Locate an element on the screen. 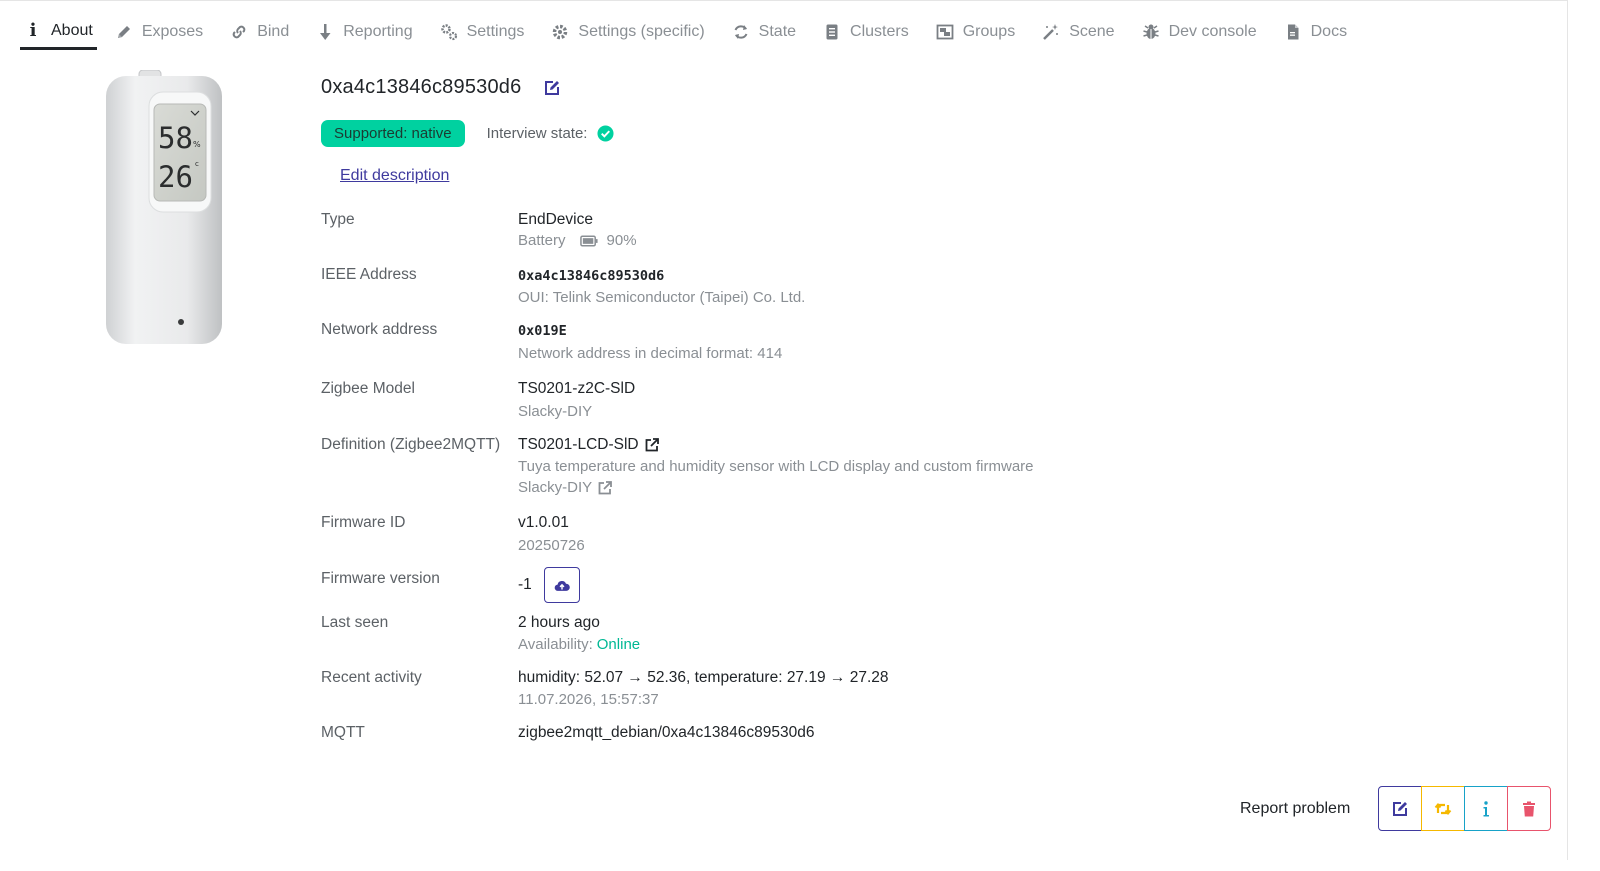 The image size is (1600, 871). detail-value: v1.0.01 is located at coordinates (543, 522).